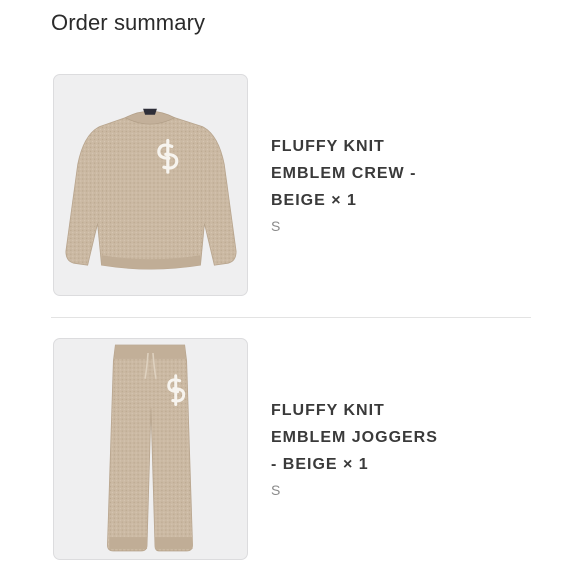 Image resolution: width=580 pixels, height=580 pixels. What do you see at coordinates (320, 464) in the screenshot?
I see `item-name-line: - BEIGE × 1` at bounding box center [320, 464].